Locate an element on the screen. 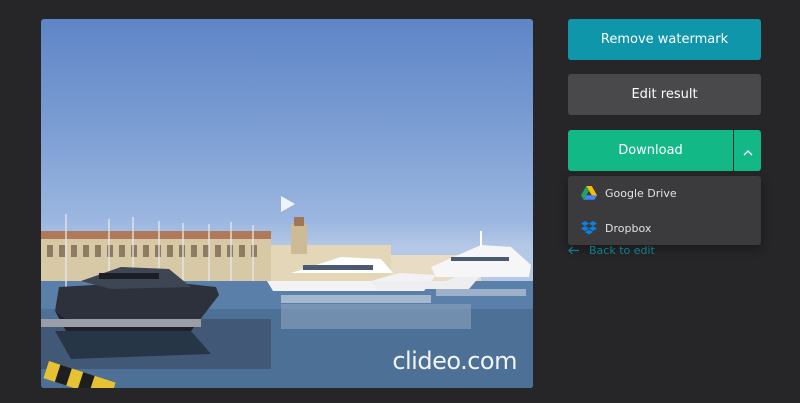 Image resolution: width=800 pixels, height=403 pixels. download-options-toggle is located at coordinates (747, 150).